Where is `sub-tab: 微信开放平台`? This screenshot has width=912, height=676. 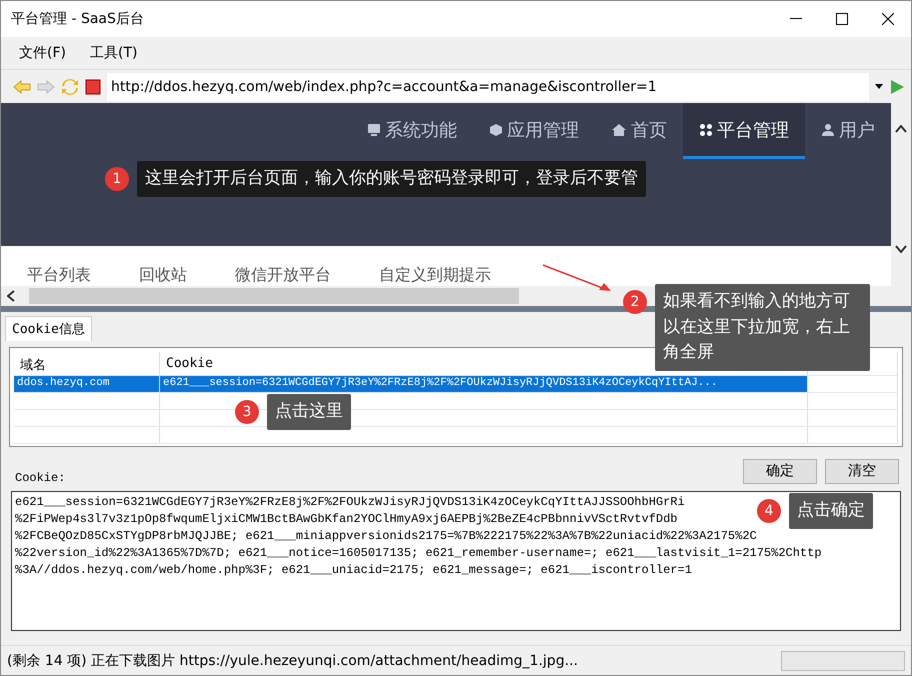
sub-tab: 微信开放平台 is located at coordinates (283, 275).